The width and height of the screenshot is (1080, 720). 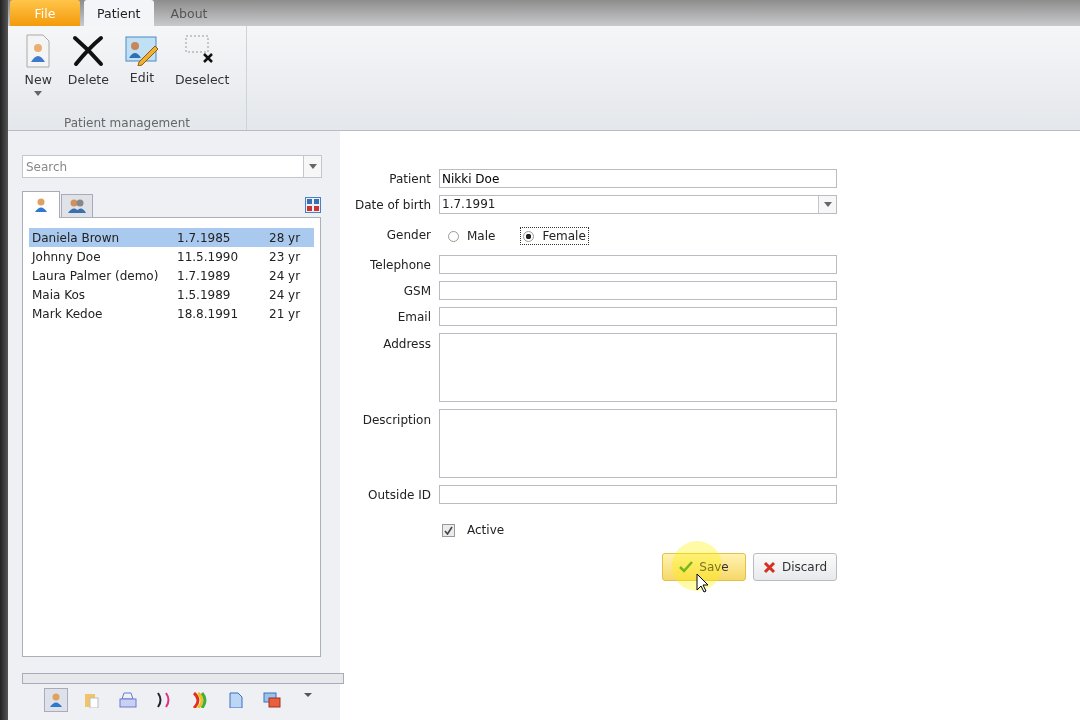 What do you see at coordinates (481, 236) in the screenshot?
I see `radio-label: Male` at bounding box center [481, 236].